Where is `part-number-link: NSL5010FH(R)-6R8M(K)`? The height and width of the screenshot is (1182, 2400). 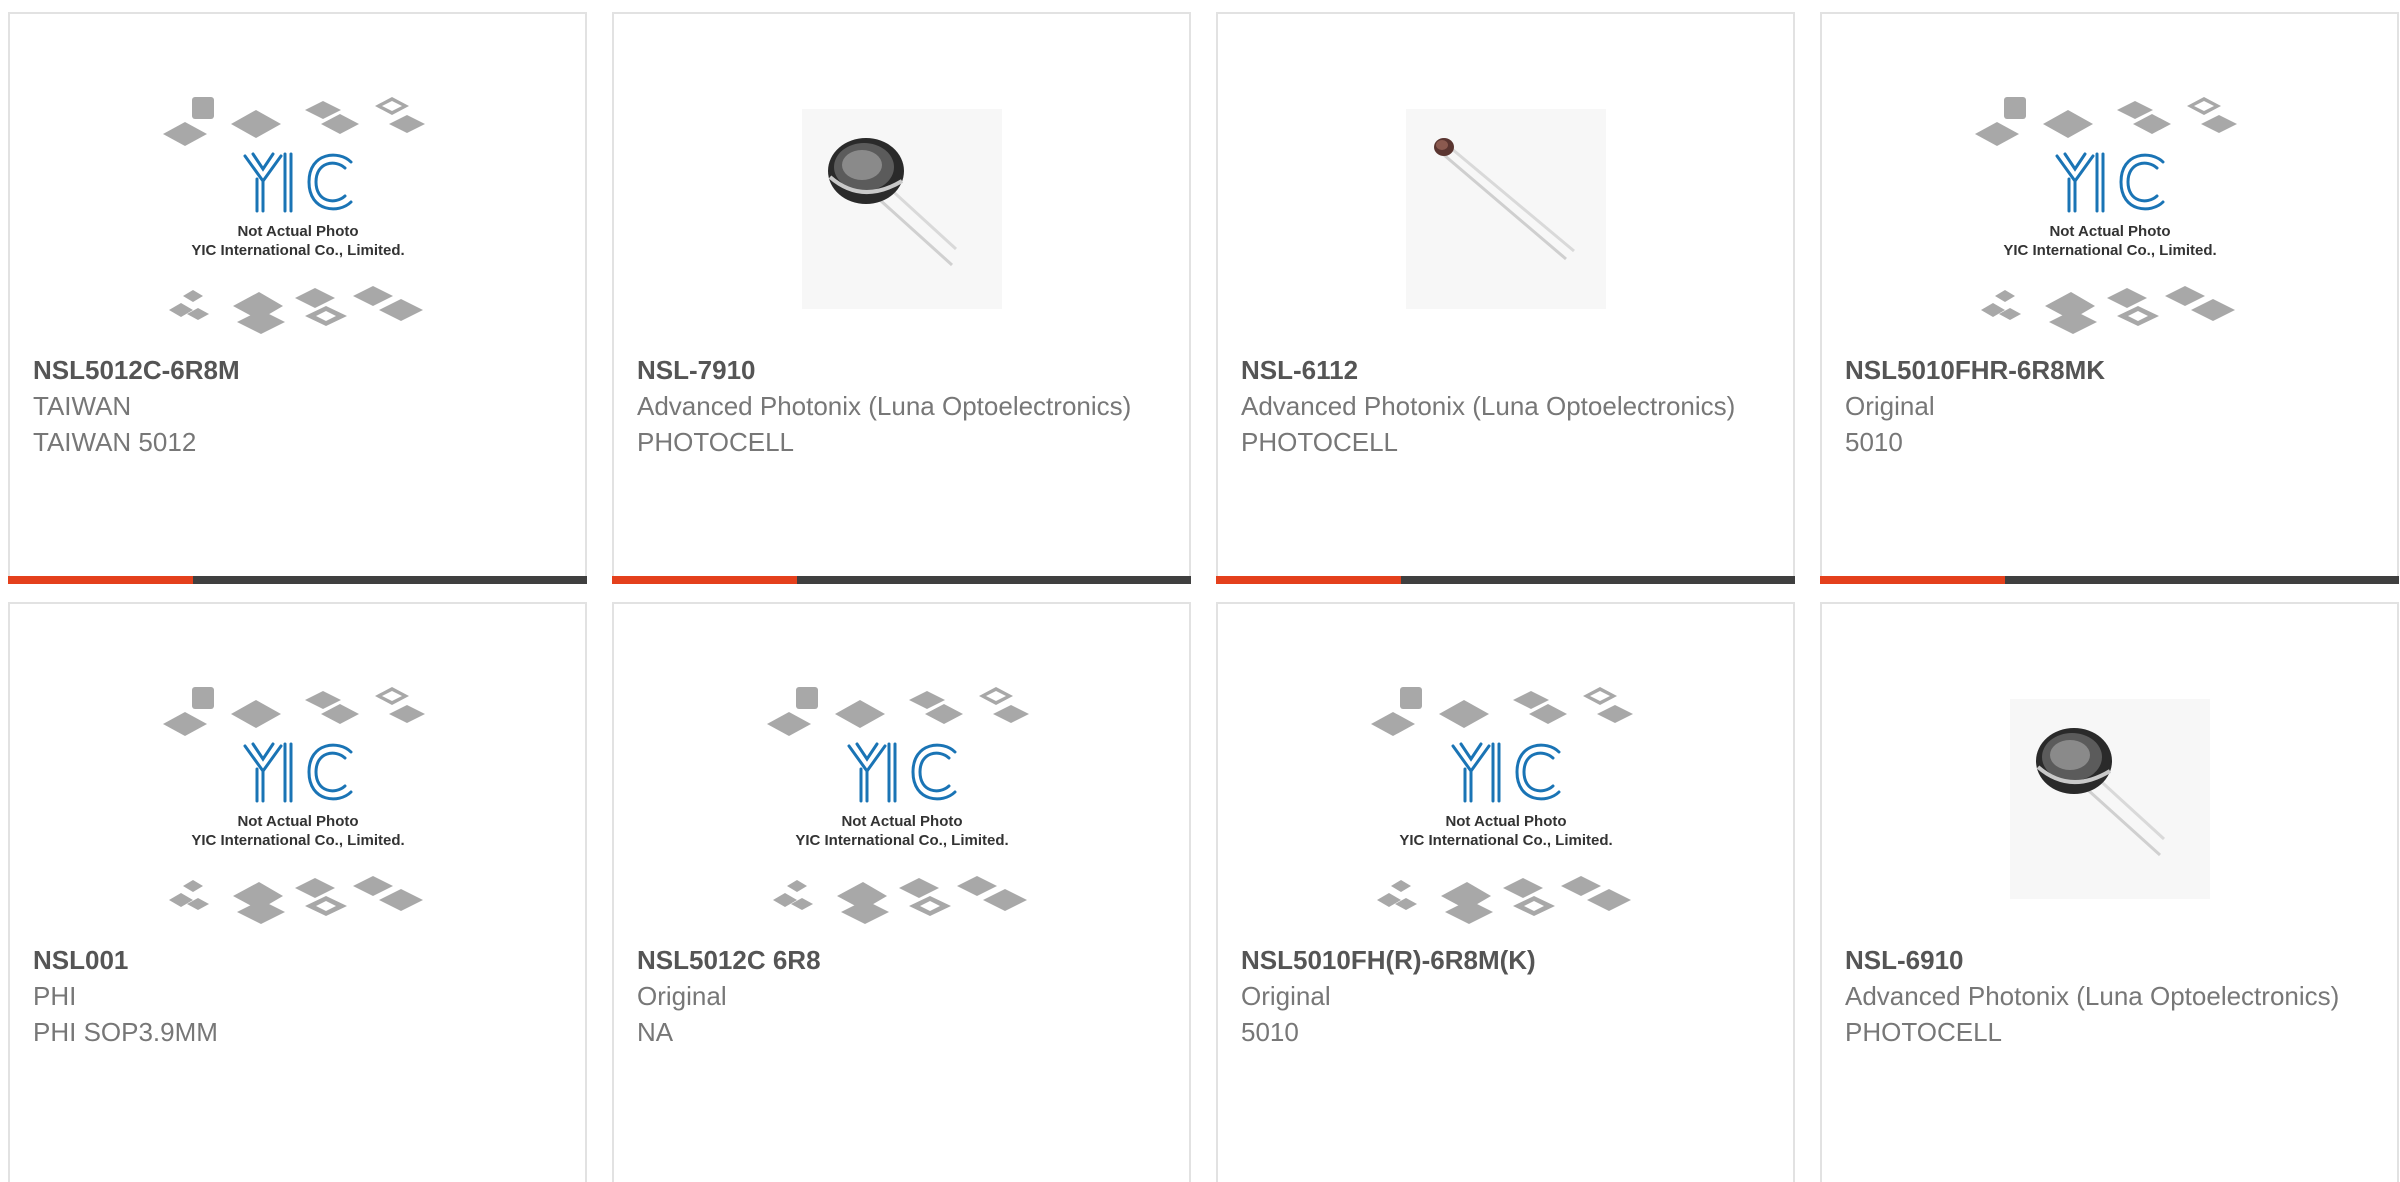
part-number-link: NSL5010FH(R)-6R8M(K) is located at coordinates (1507, 960).